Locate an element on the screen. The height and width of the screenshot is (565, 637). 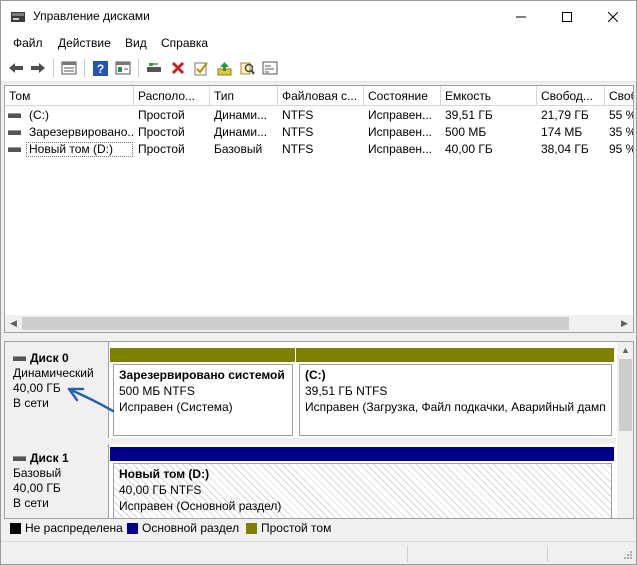
minimize-button is located at coordinates (521, 16).